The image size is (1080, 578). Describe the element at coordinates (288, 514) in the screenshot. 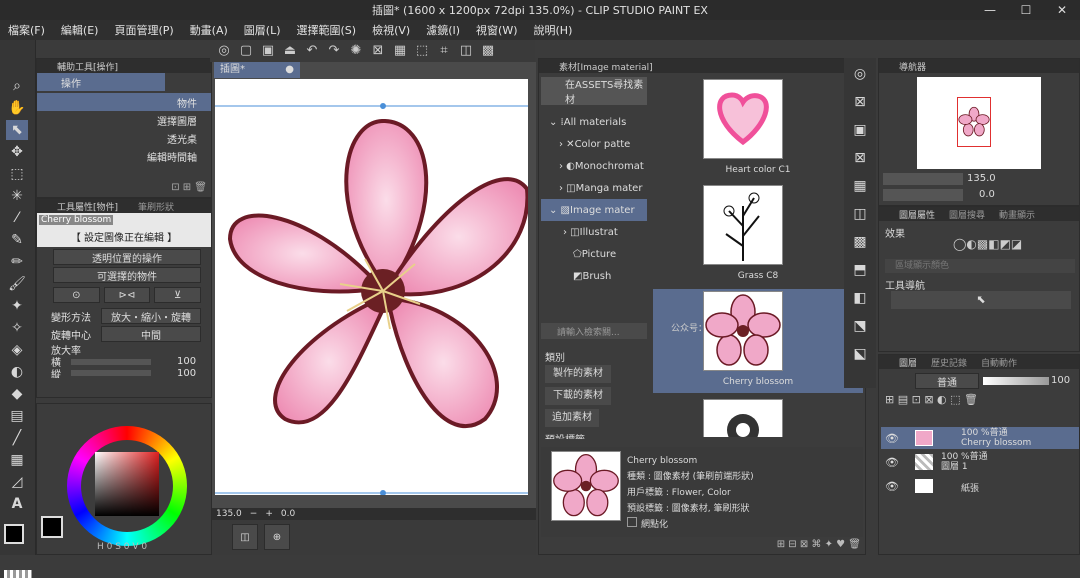

I see `angle-readout: 0.0` at that location.